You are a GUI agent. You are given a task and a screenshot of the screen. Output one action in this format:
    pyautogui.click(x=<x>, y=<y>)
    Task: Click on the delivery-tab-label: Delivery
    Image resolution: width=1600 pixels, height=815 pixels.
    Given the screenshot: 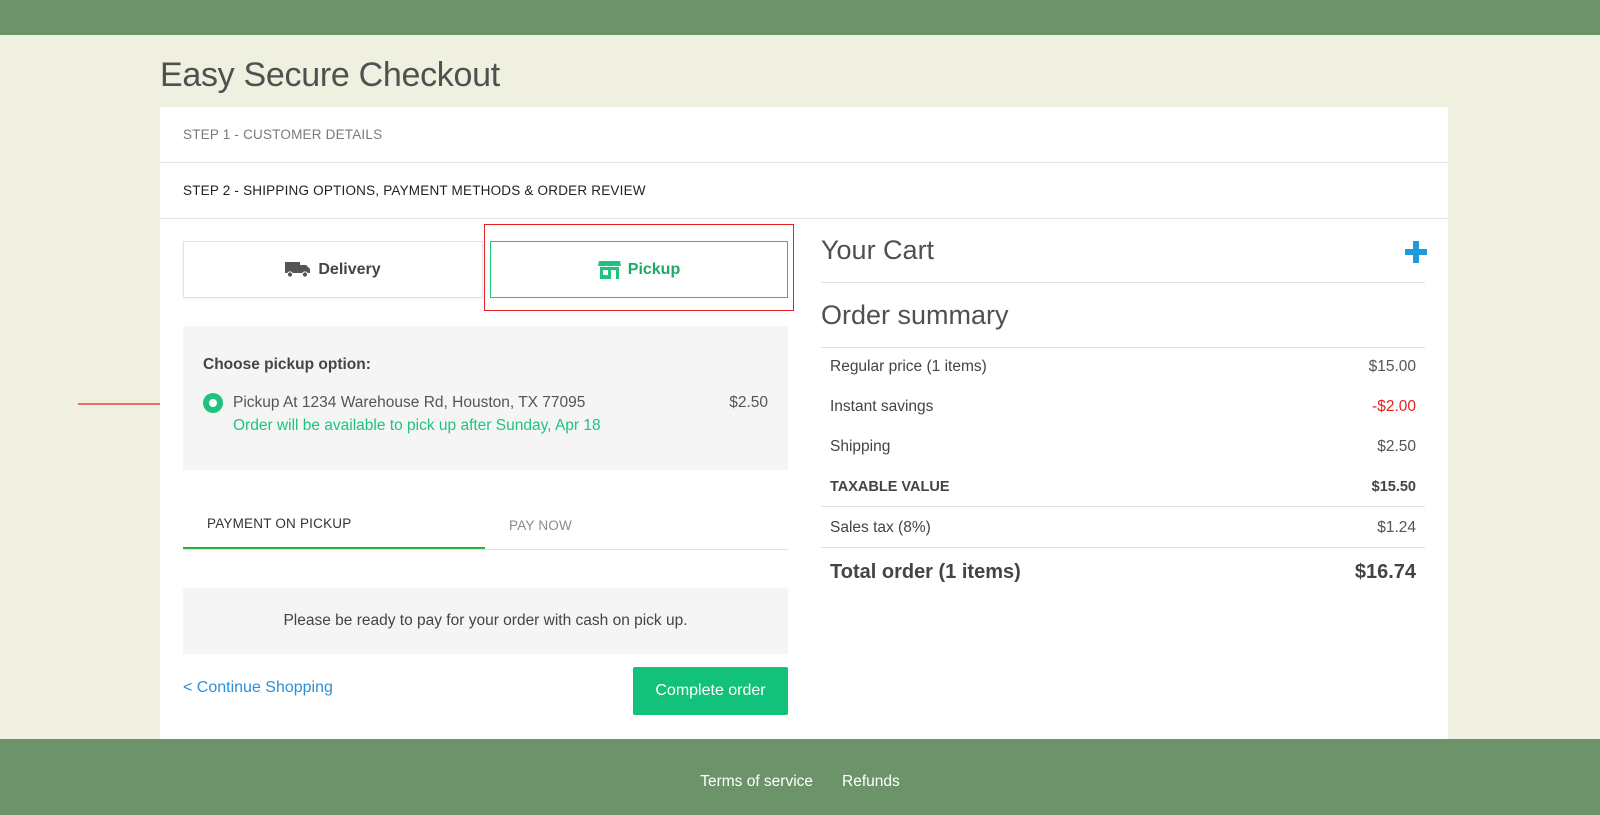 What is the action you would take?
    pyautogui.click(x=349, y=269)
    